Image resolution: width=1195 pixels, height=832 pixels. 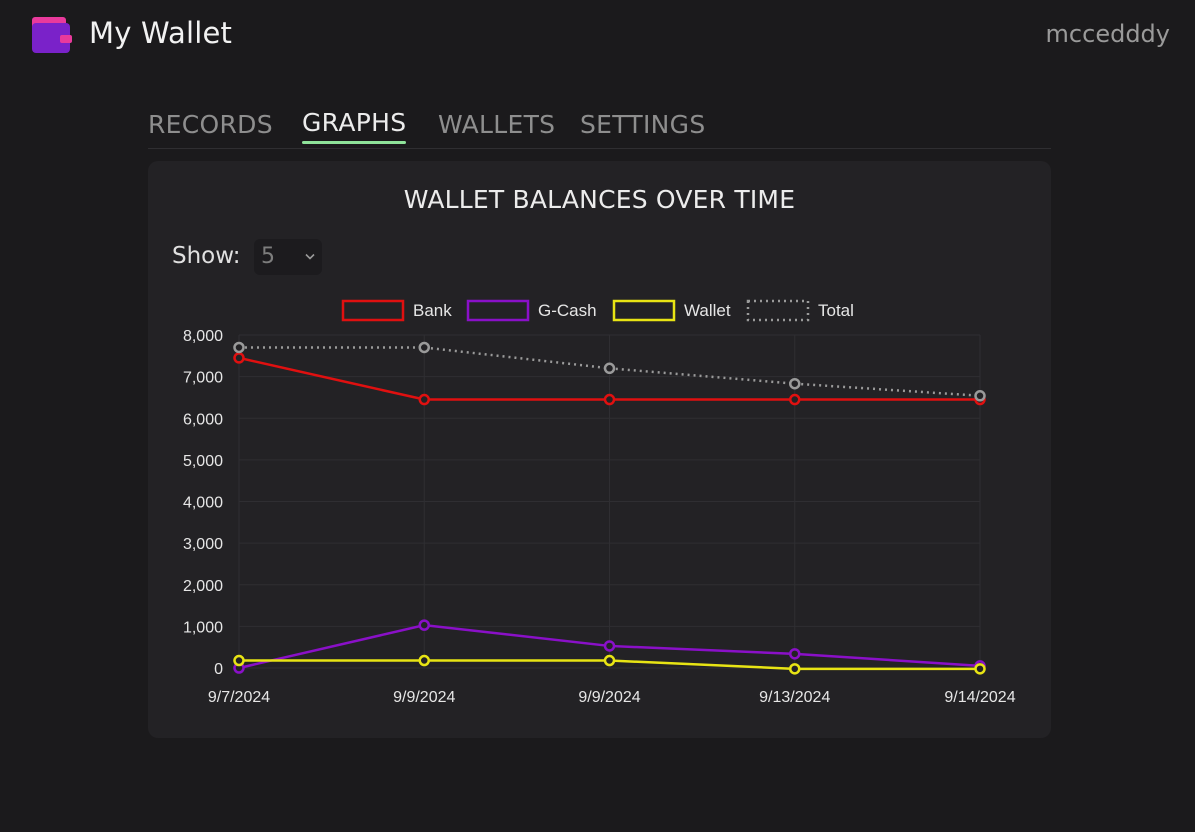 I want to click on wallet-logo-icon, so click(x=52, y=35).